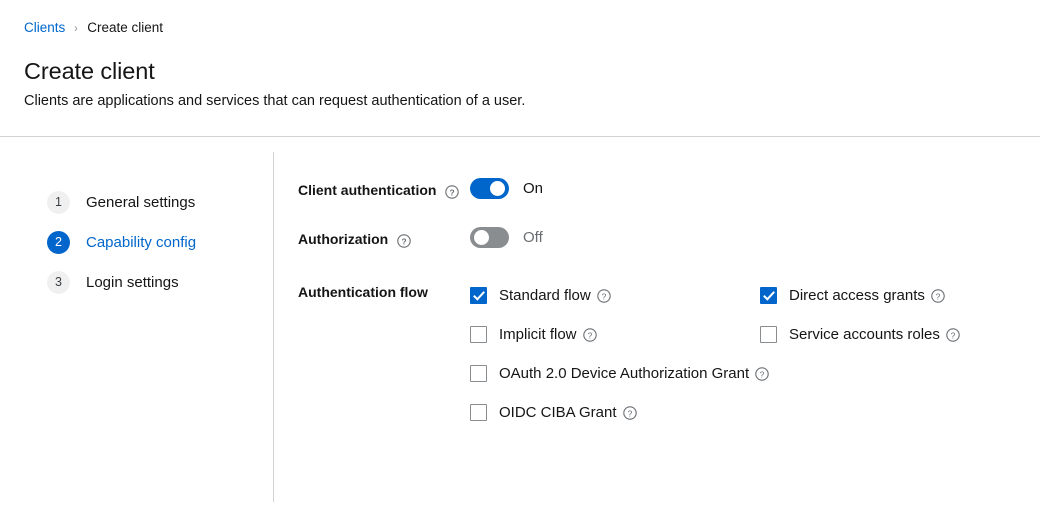 This screenshot has width=1040, height=508. What do you see at coordinates (478, 295) in the screenshot?
I see `checkbox-standard-flow` at bounding box center [478, 295].